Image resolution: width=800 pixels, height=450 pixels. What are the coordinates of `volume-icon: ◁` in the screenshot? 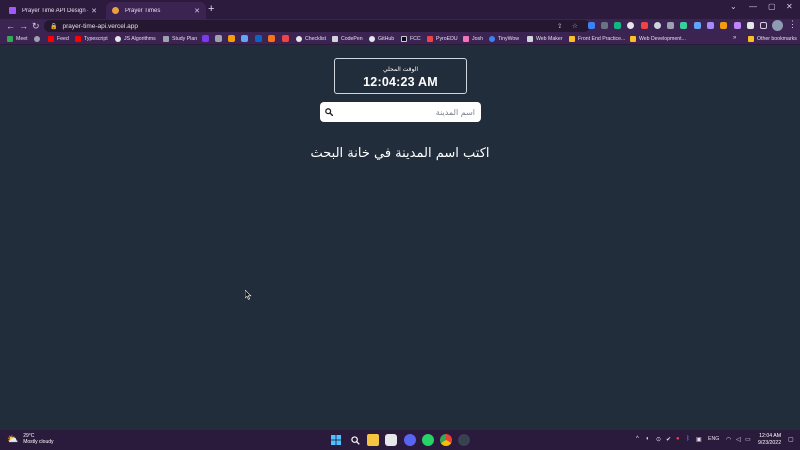 It's located at (738, 439).